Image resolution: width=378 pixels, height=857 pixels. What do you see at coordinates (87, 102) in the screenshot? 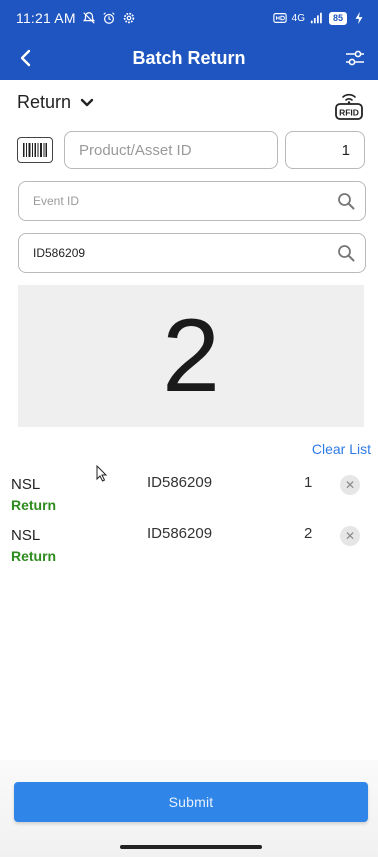
I see `chevron-down-icon` at bounding box center [87, 102].